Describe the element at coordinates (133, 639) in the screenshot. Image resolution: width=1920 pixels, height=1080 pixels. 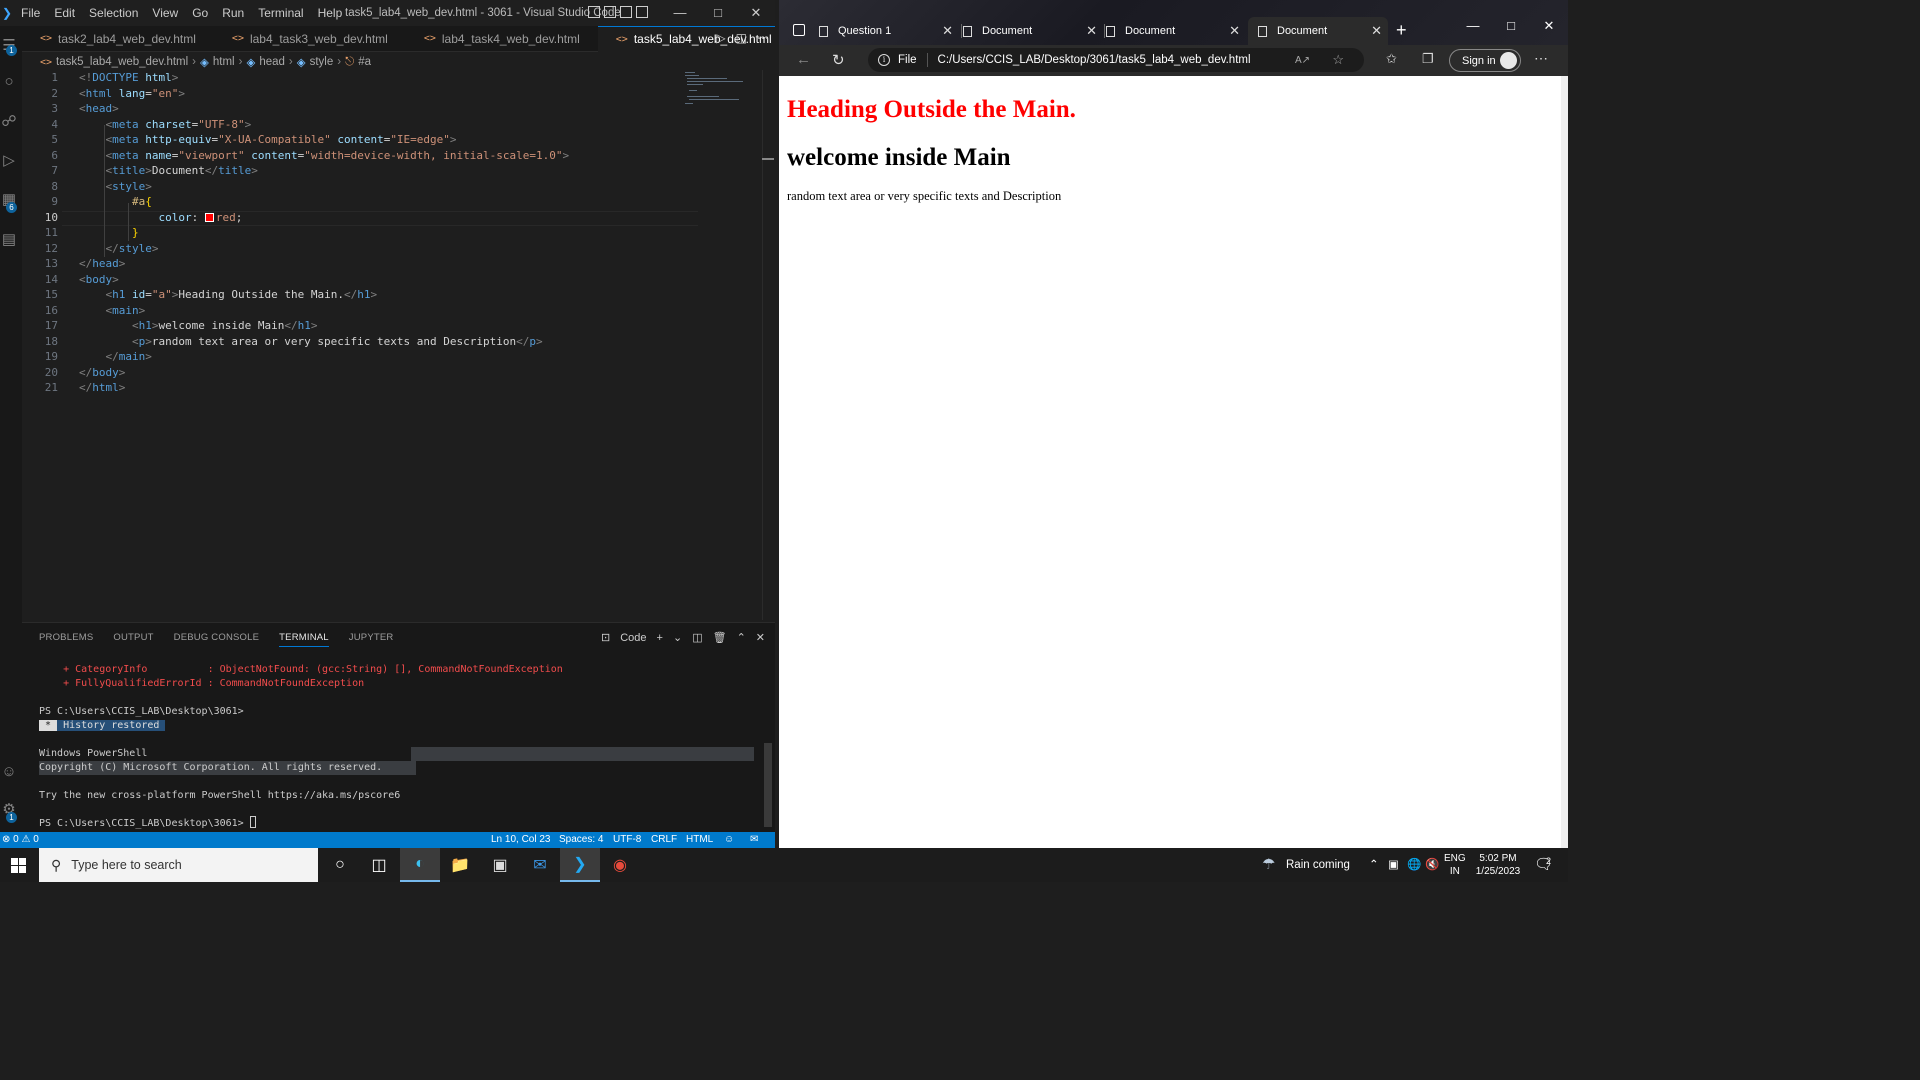
I see `tab-output: OUTPUT` at that location.